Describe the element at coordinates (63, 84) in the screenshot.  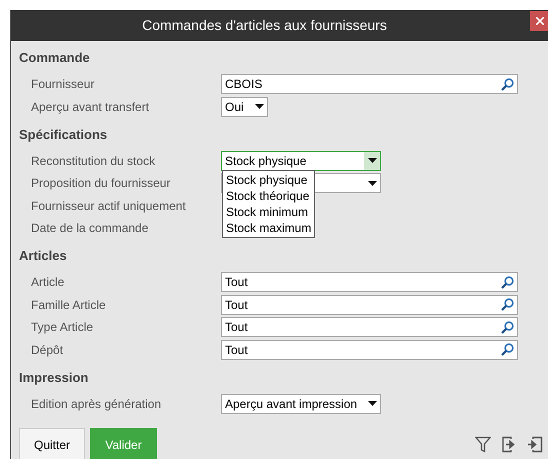
I see `field-label: Fournisseur` at that location.